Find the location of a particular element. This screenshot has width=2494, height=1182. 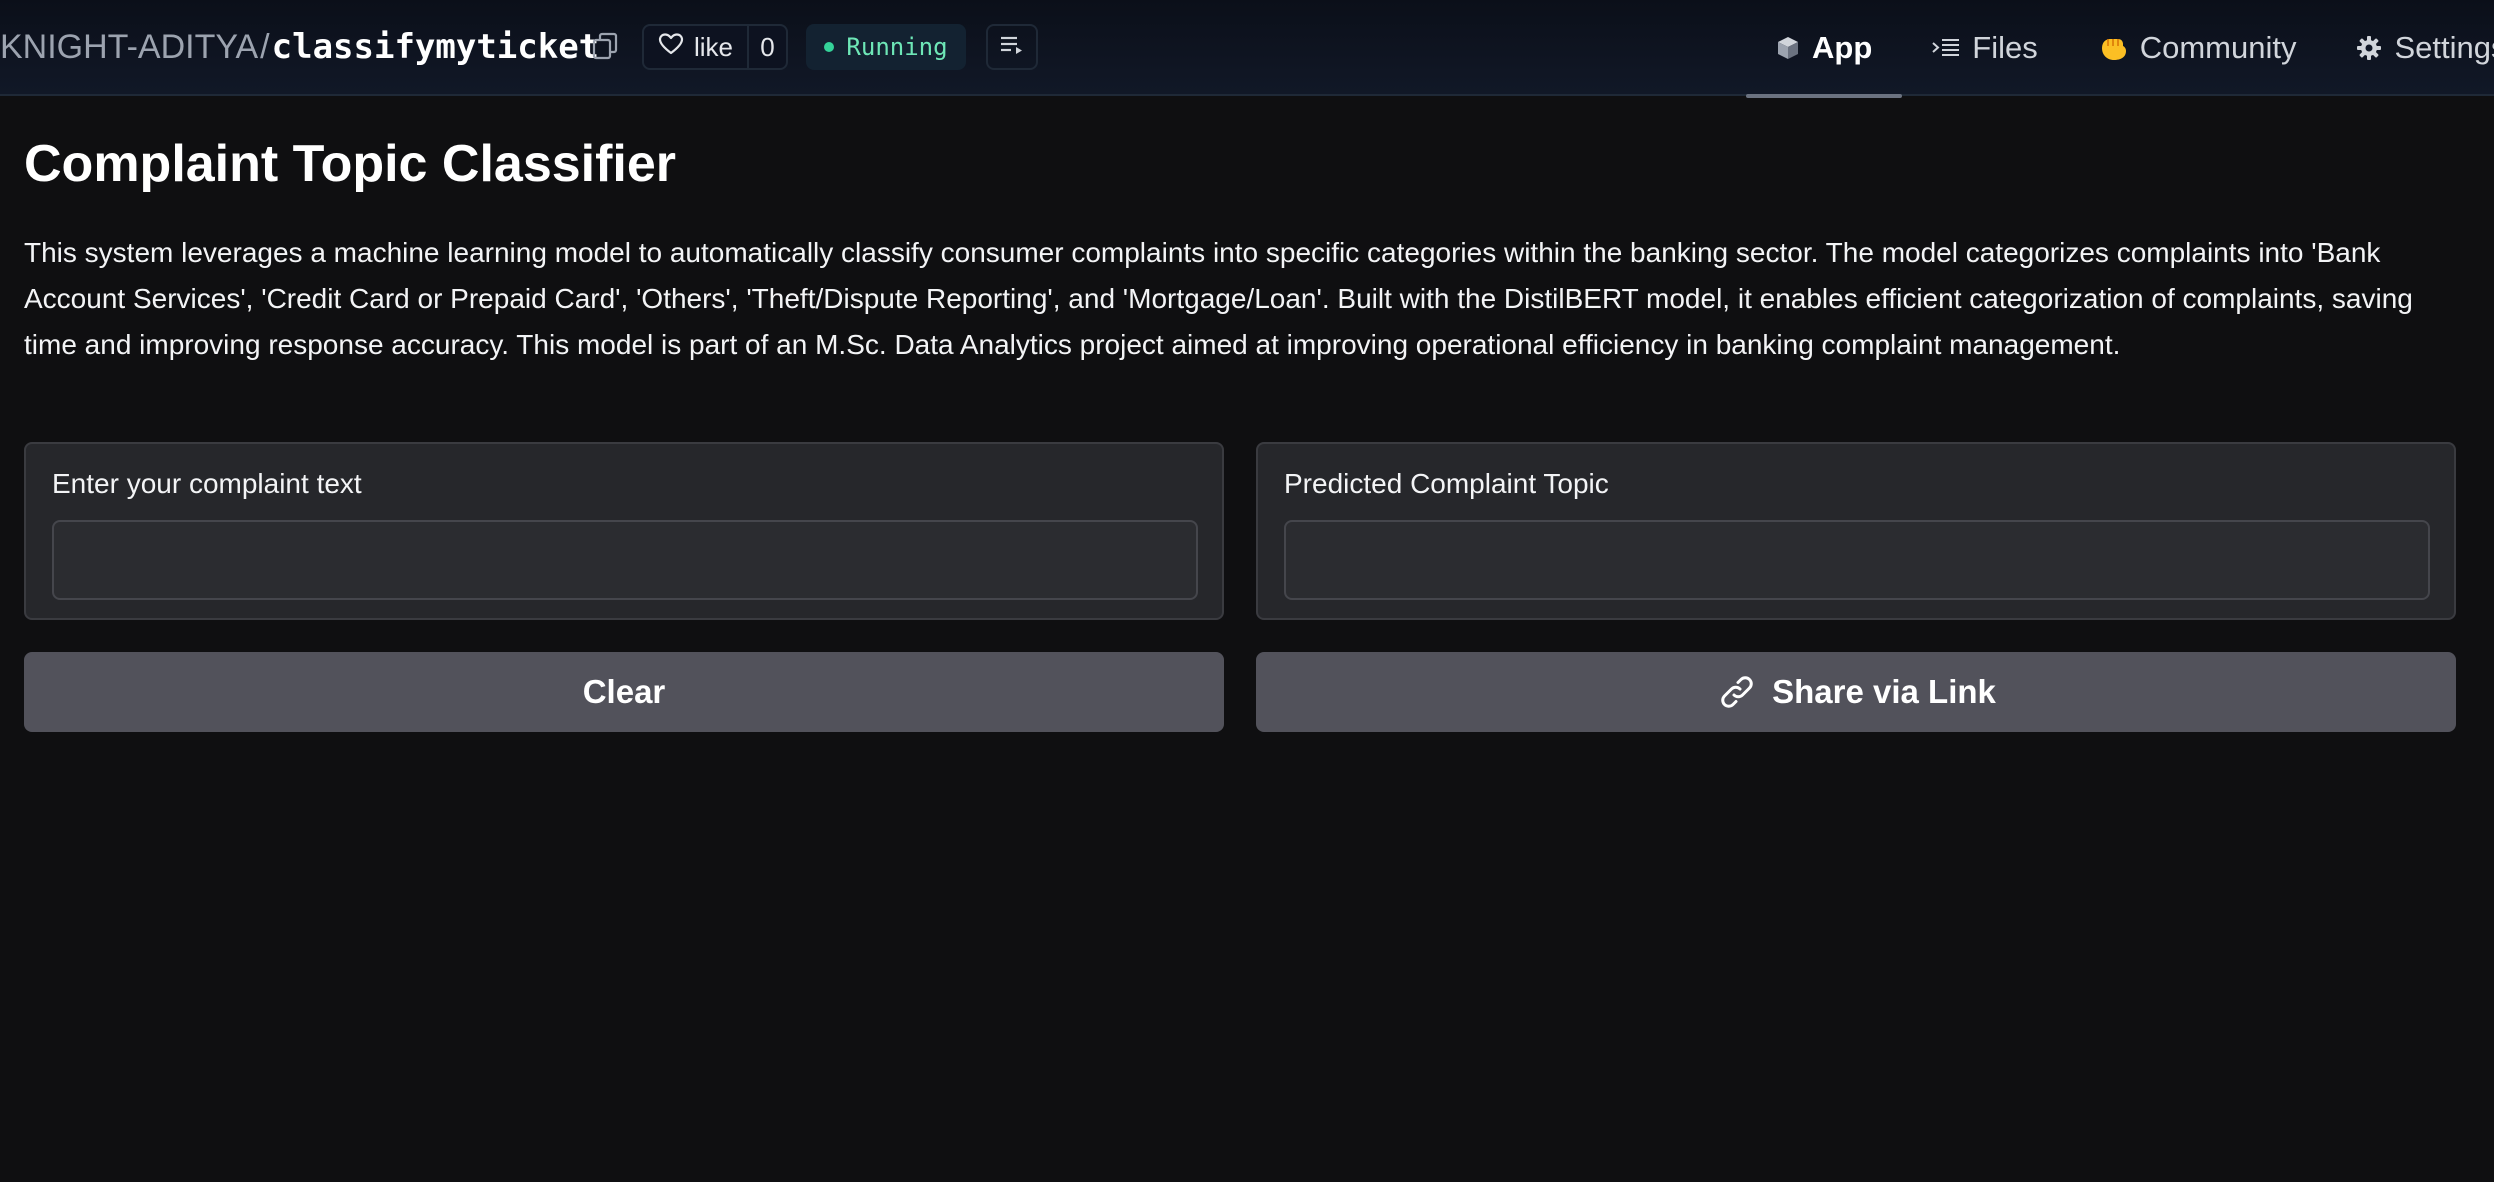

status-badge: Running is located at coordinates (886, 47).